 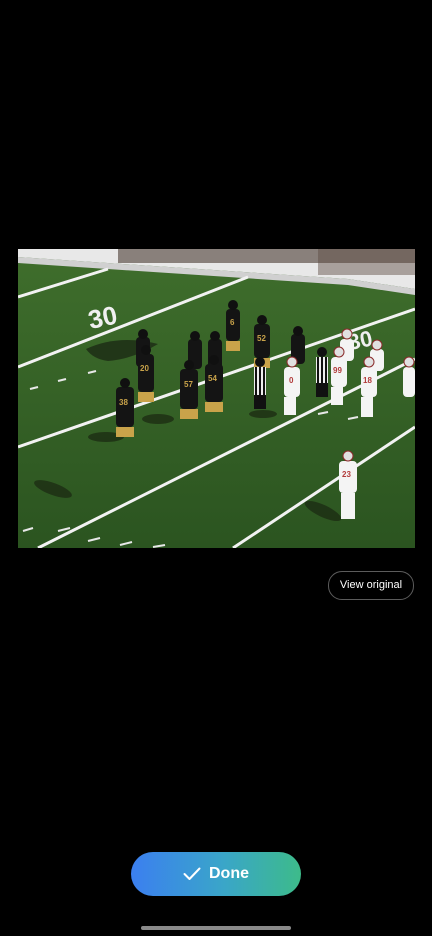 I want to click on dark-jersey-number: 20, so click(x=144, y=368).